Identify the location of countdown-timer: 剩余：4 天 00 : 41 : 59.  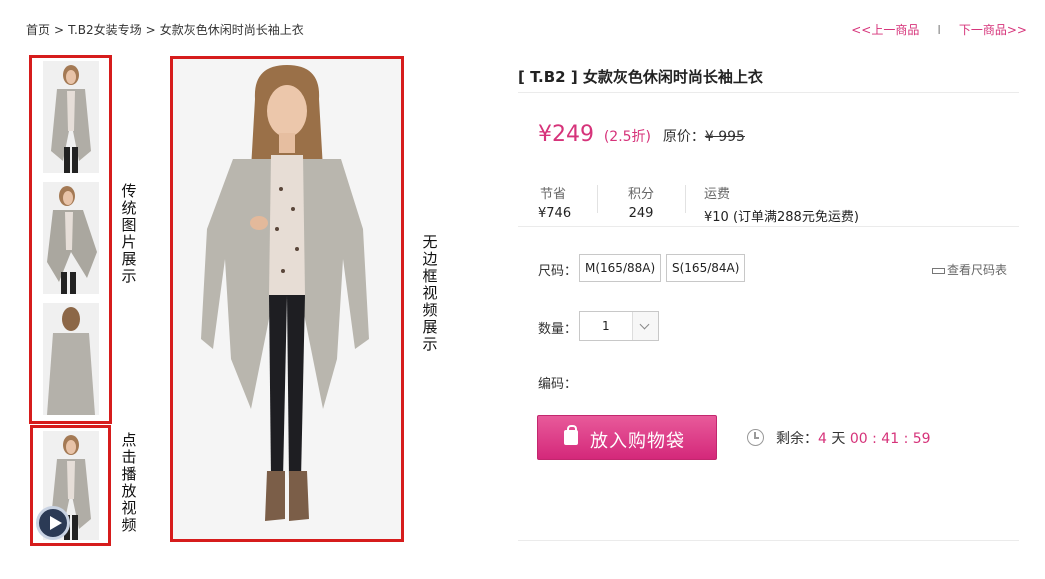
(839, 438).